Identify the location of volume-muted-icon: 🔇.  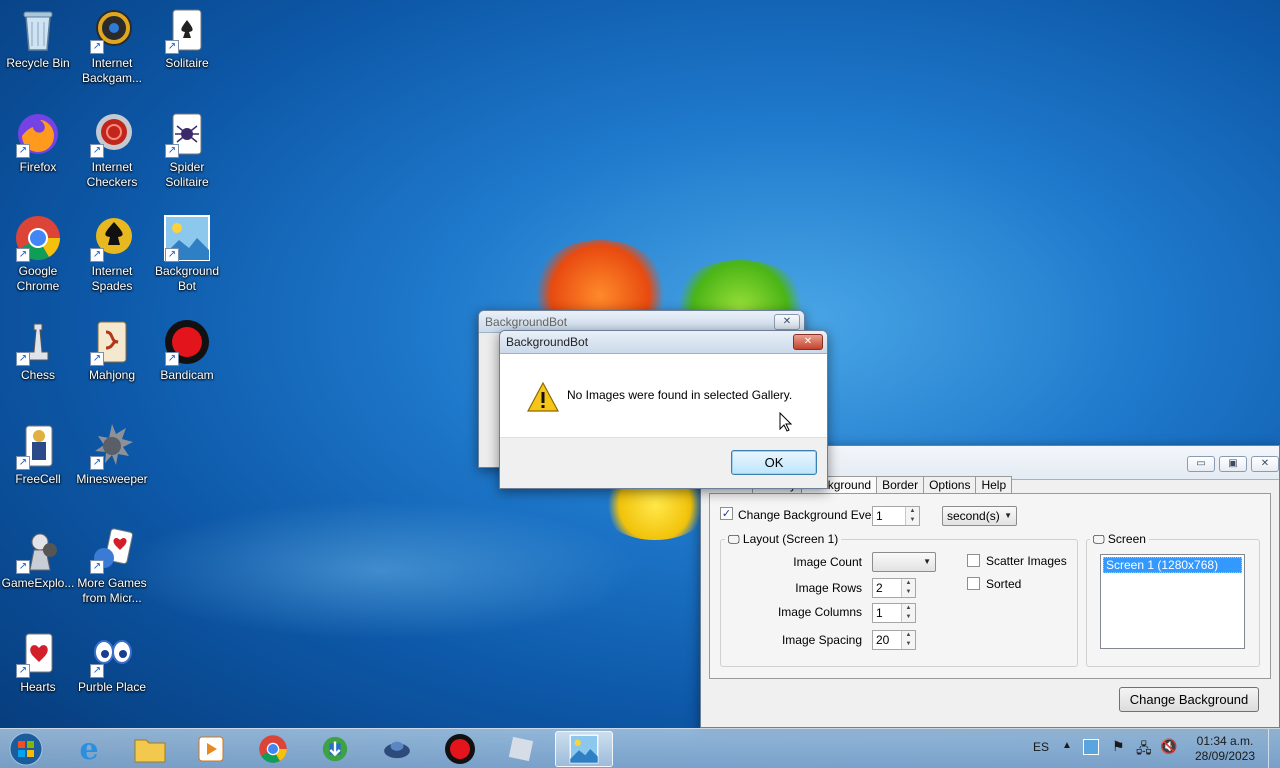
(1168, 746).